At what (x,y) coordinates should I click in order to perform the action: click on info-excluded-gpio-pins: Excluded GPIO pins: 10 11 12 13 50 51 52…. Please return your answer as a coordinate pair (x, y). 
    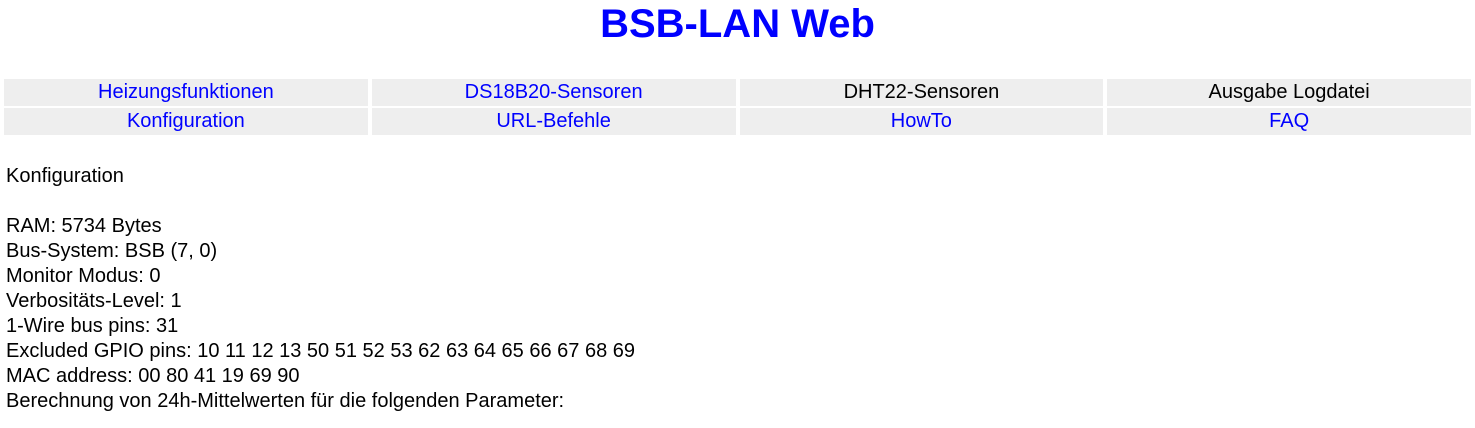
    Looking at the image, I should click on (321, 351).